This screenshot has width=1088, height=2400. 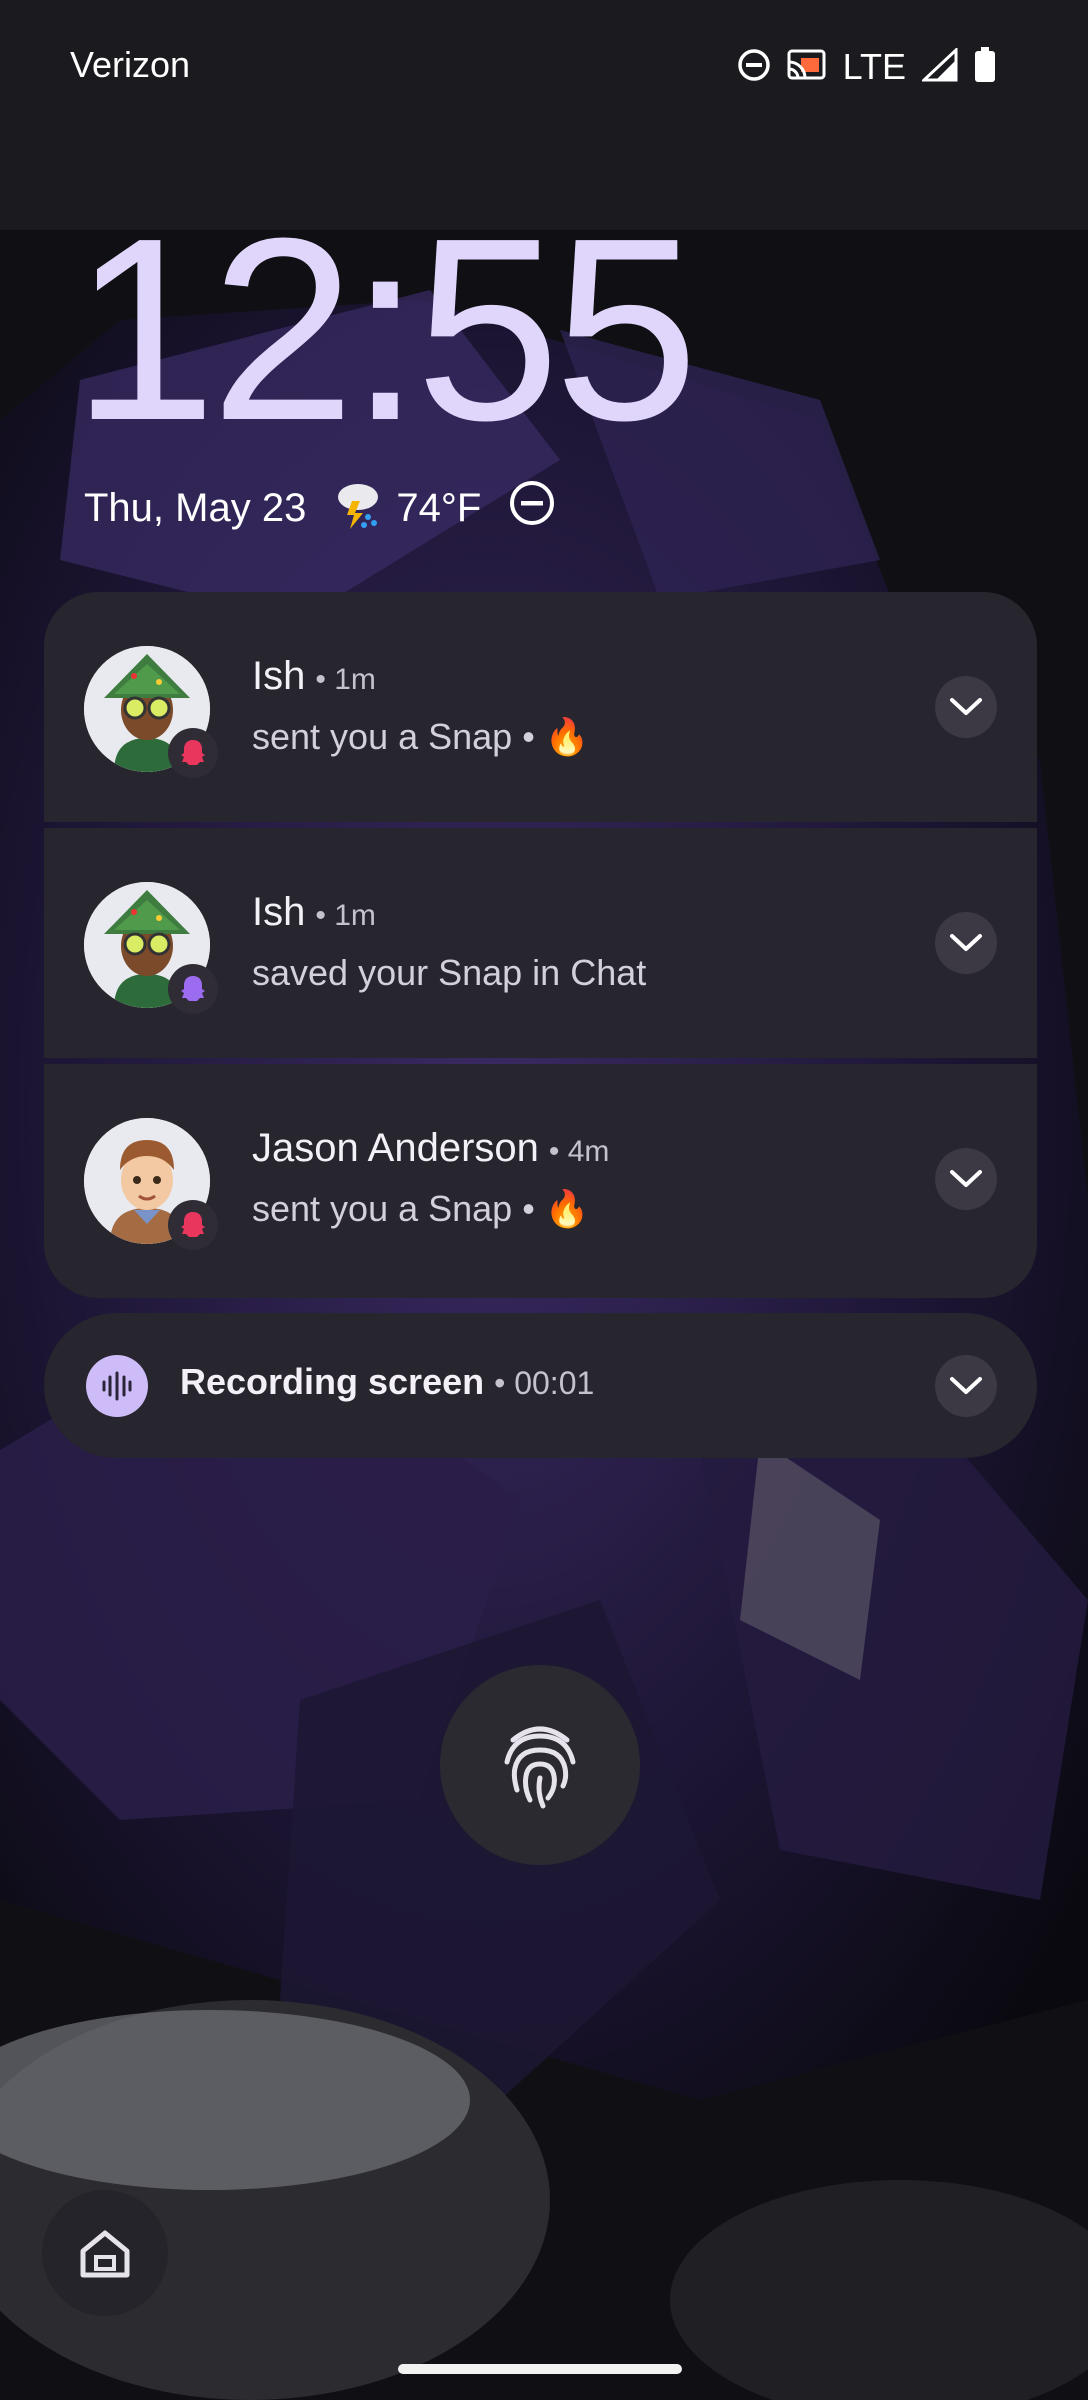 I want to click on audio-waveform-icon, so click(x=117, y=1386).